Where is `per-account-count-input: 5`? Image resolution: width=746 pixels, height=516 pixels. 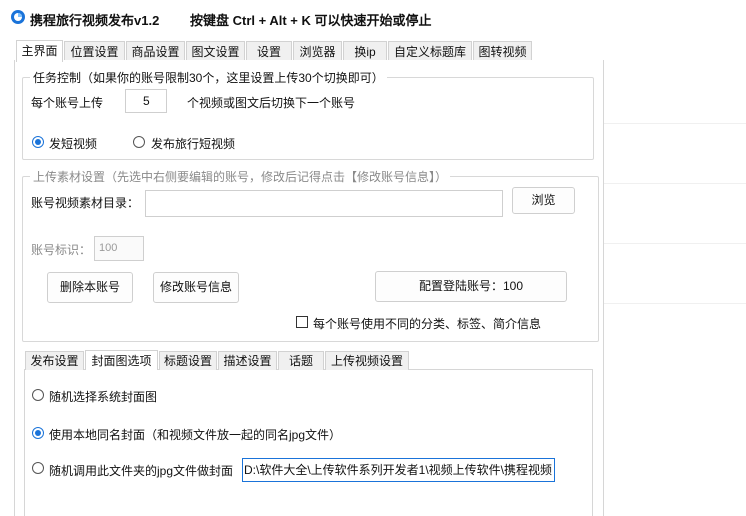 per-account-count-input: 5 is located at coordinates (146, 101).